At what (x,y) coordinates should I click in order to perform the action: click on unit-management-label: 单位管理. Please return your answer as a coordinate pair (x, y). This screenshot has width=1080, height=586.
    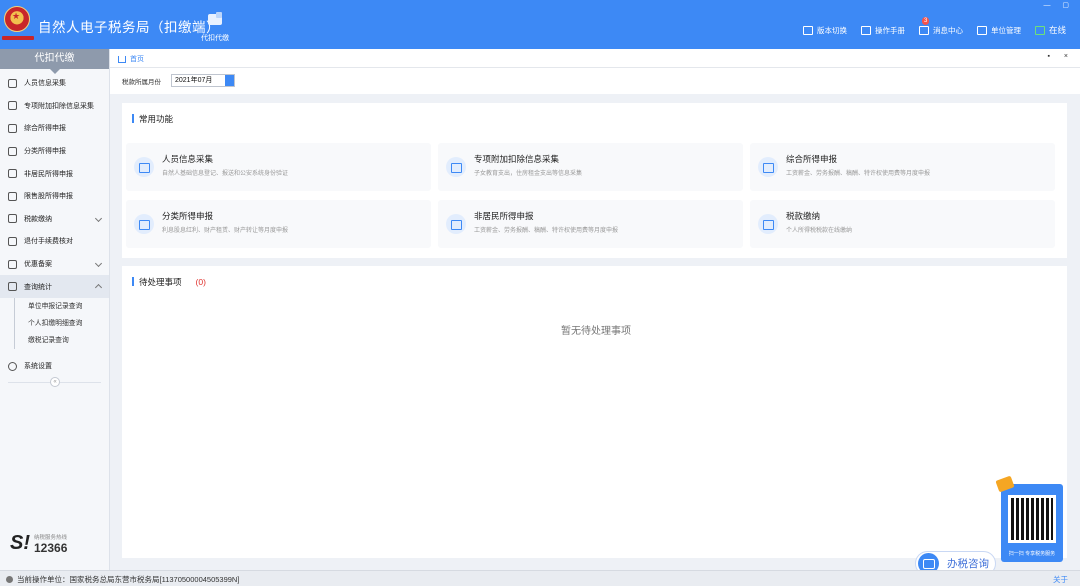
    Looking at the image, I should click on (1005, 30).